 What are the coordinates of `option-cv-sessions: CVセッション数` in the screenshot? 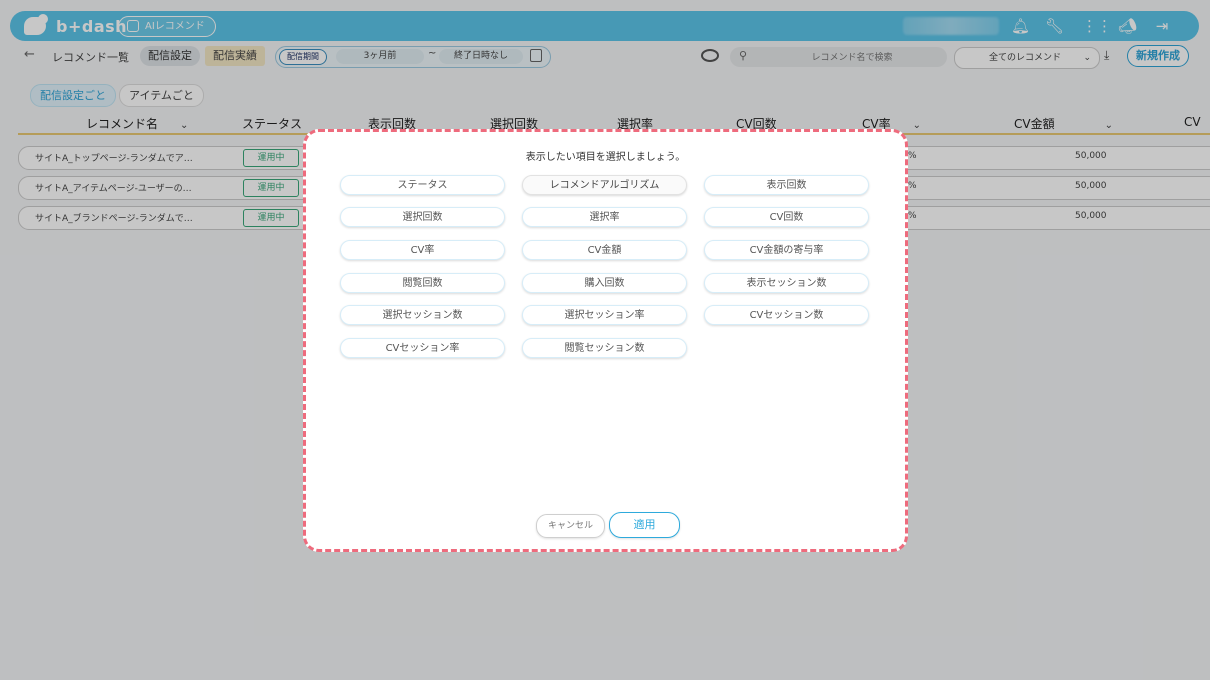 It's located at (786, 315).